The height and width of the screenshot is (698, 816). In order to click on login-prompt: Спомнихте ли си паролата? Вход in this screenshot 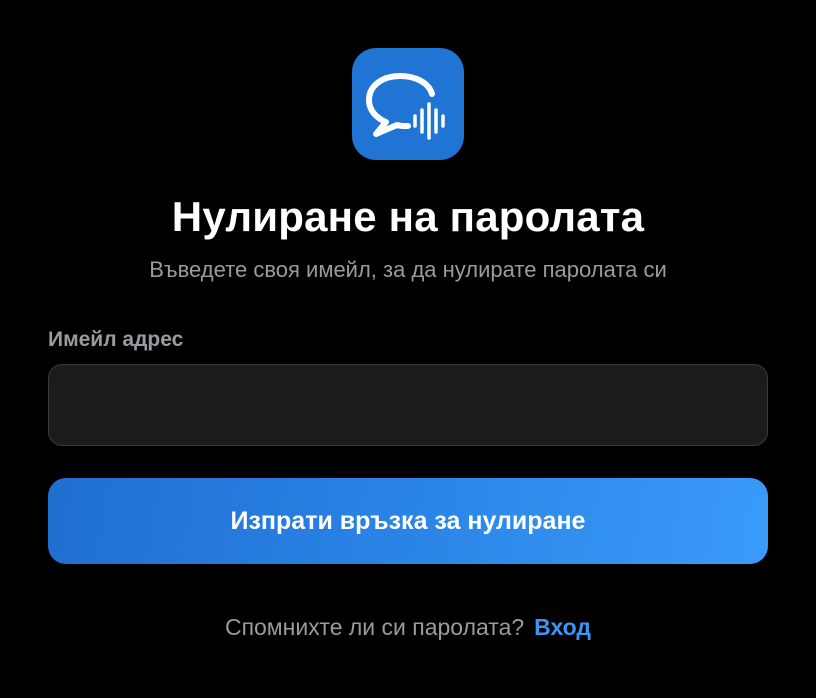, I will do `click(408, 627)`.